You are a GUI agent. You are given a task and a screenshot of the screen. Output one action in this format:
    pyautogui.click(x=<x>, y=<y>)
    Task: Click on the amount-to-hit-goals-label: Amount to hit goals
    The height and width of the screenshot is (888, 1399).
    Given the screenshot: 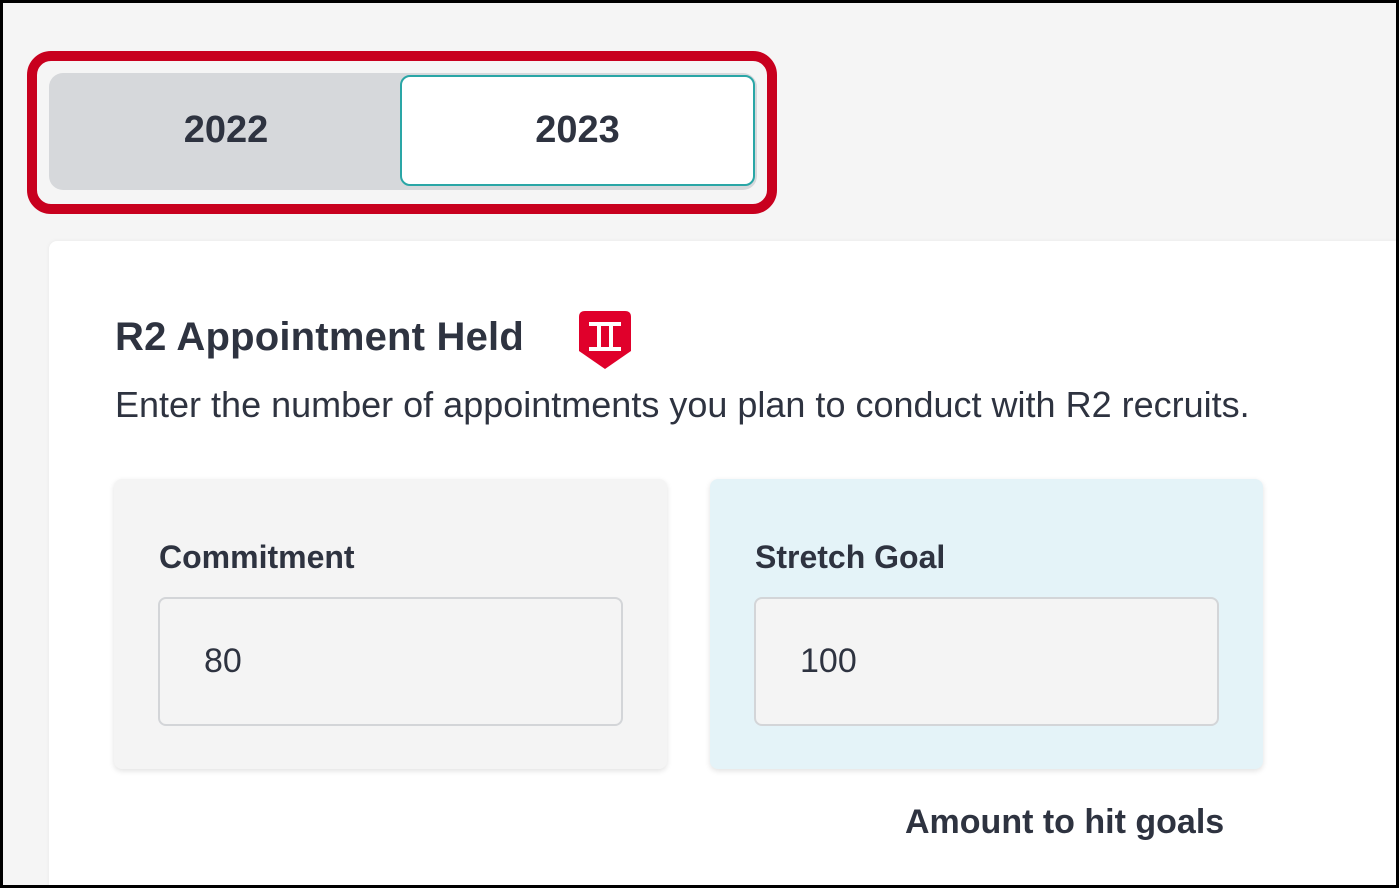 What is the action you would take?
    pyautogui.click(x=1065, y=822)
    